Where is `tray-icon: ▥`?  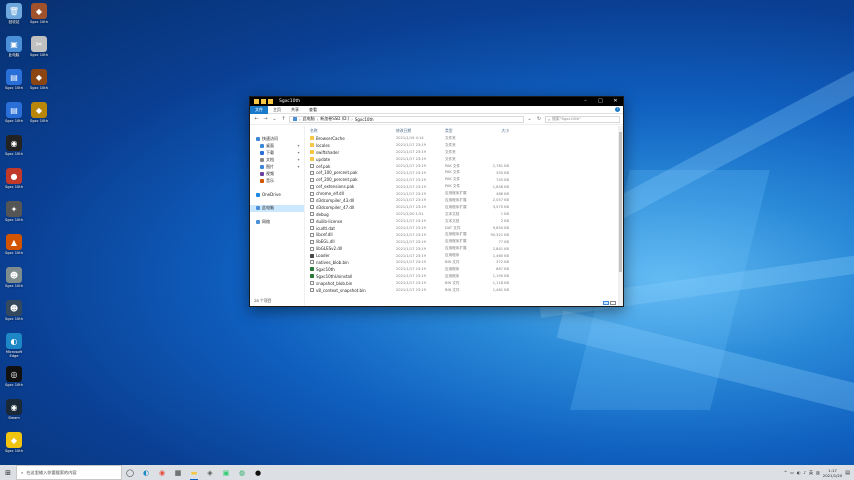
tray-icon: ▥ is located at coordinates (818, 473).